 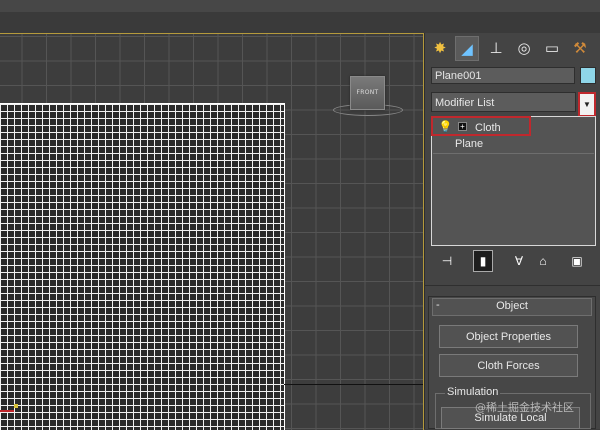 I want to click on motion-tab: ◎, so click(x=524, y=47).